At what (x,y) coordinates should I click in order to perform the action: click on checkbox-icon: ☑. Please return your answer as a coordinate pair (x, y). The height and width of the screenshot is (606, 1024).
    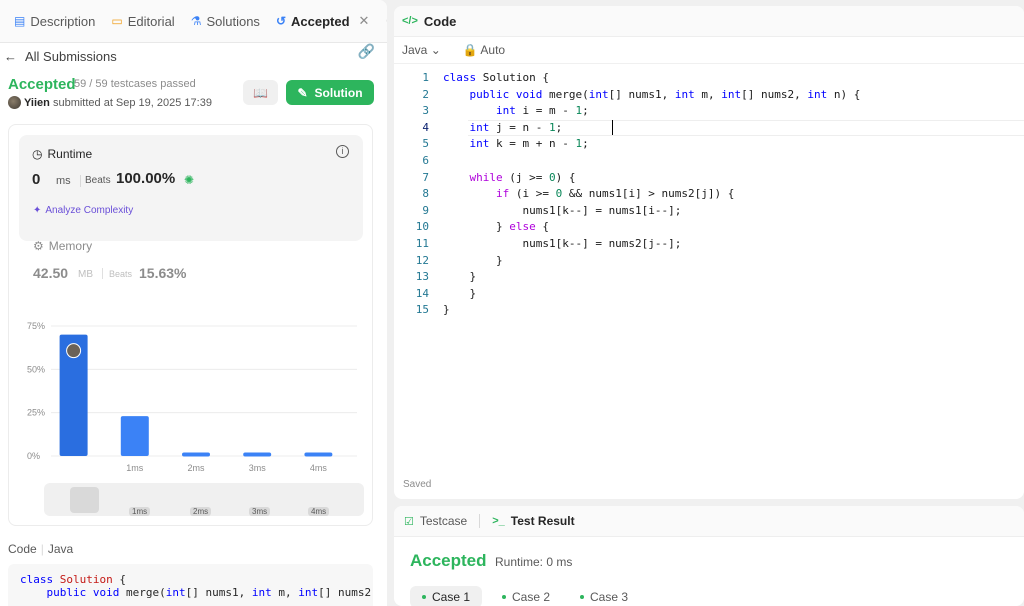
    Looking at the image, I should click on (409, 521).